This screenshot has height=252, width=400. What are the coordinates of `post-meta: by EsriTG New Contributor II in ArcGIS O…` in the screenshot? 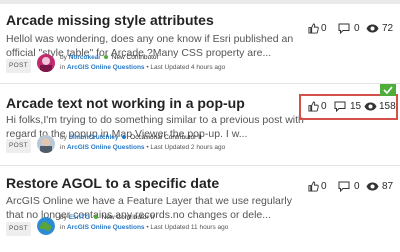 It's located at (144, 223).